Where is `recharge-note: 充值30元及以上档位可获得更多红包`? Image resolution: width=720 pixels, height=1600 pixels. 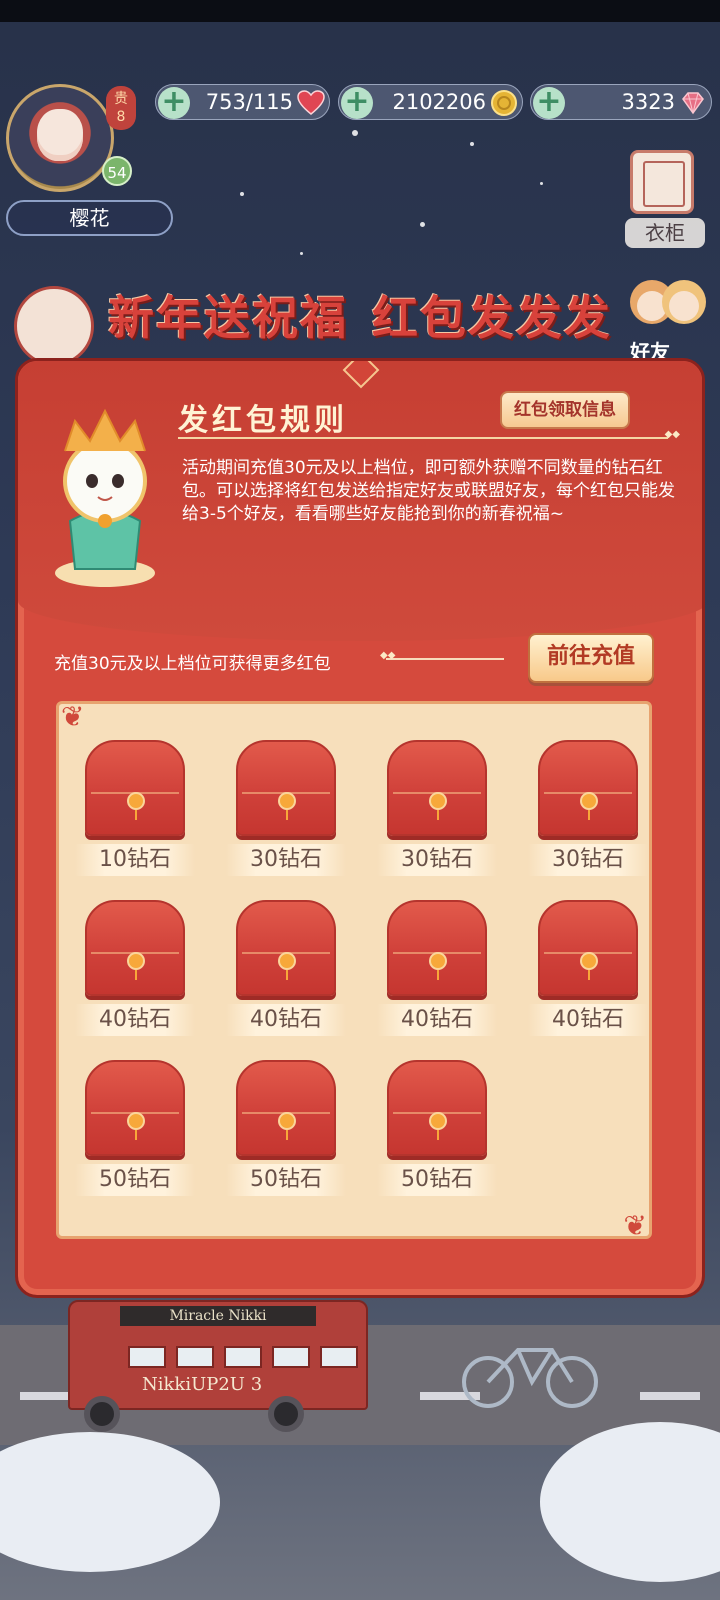 recharge-note: 充值30元及以上档位可获得更多红包 is located at coordinates (192, 664).